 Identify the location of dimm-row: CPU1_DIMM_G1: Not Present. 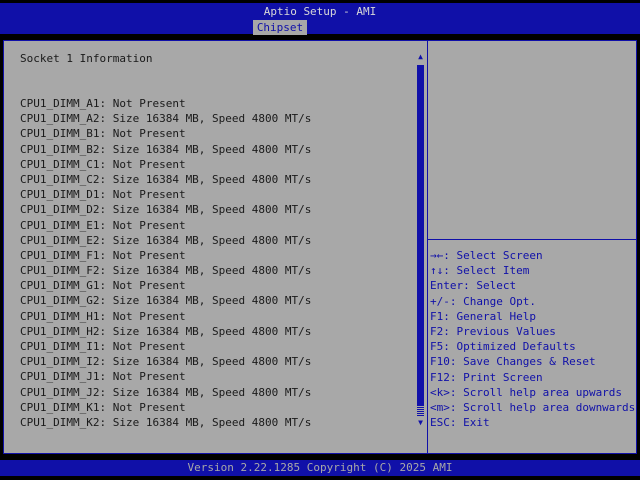
(103, 286).